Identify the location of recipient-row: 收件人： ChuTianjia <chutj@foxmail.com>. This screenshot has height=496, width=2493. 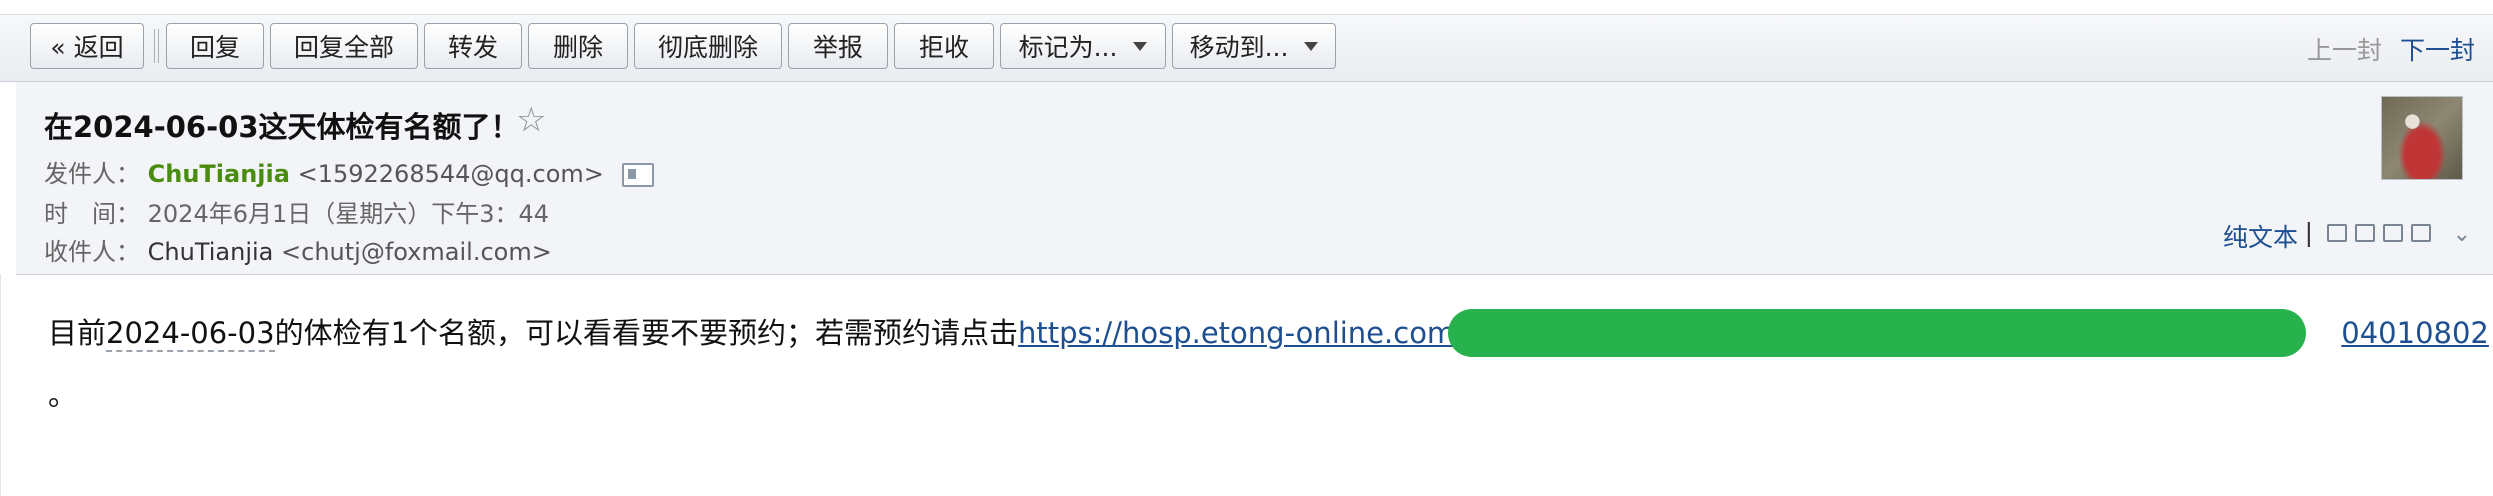
(298, 249).